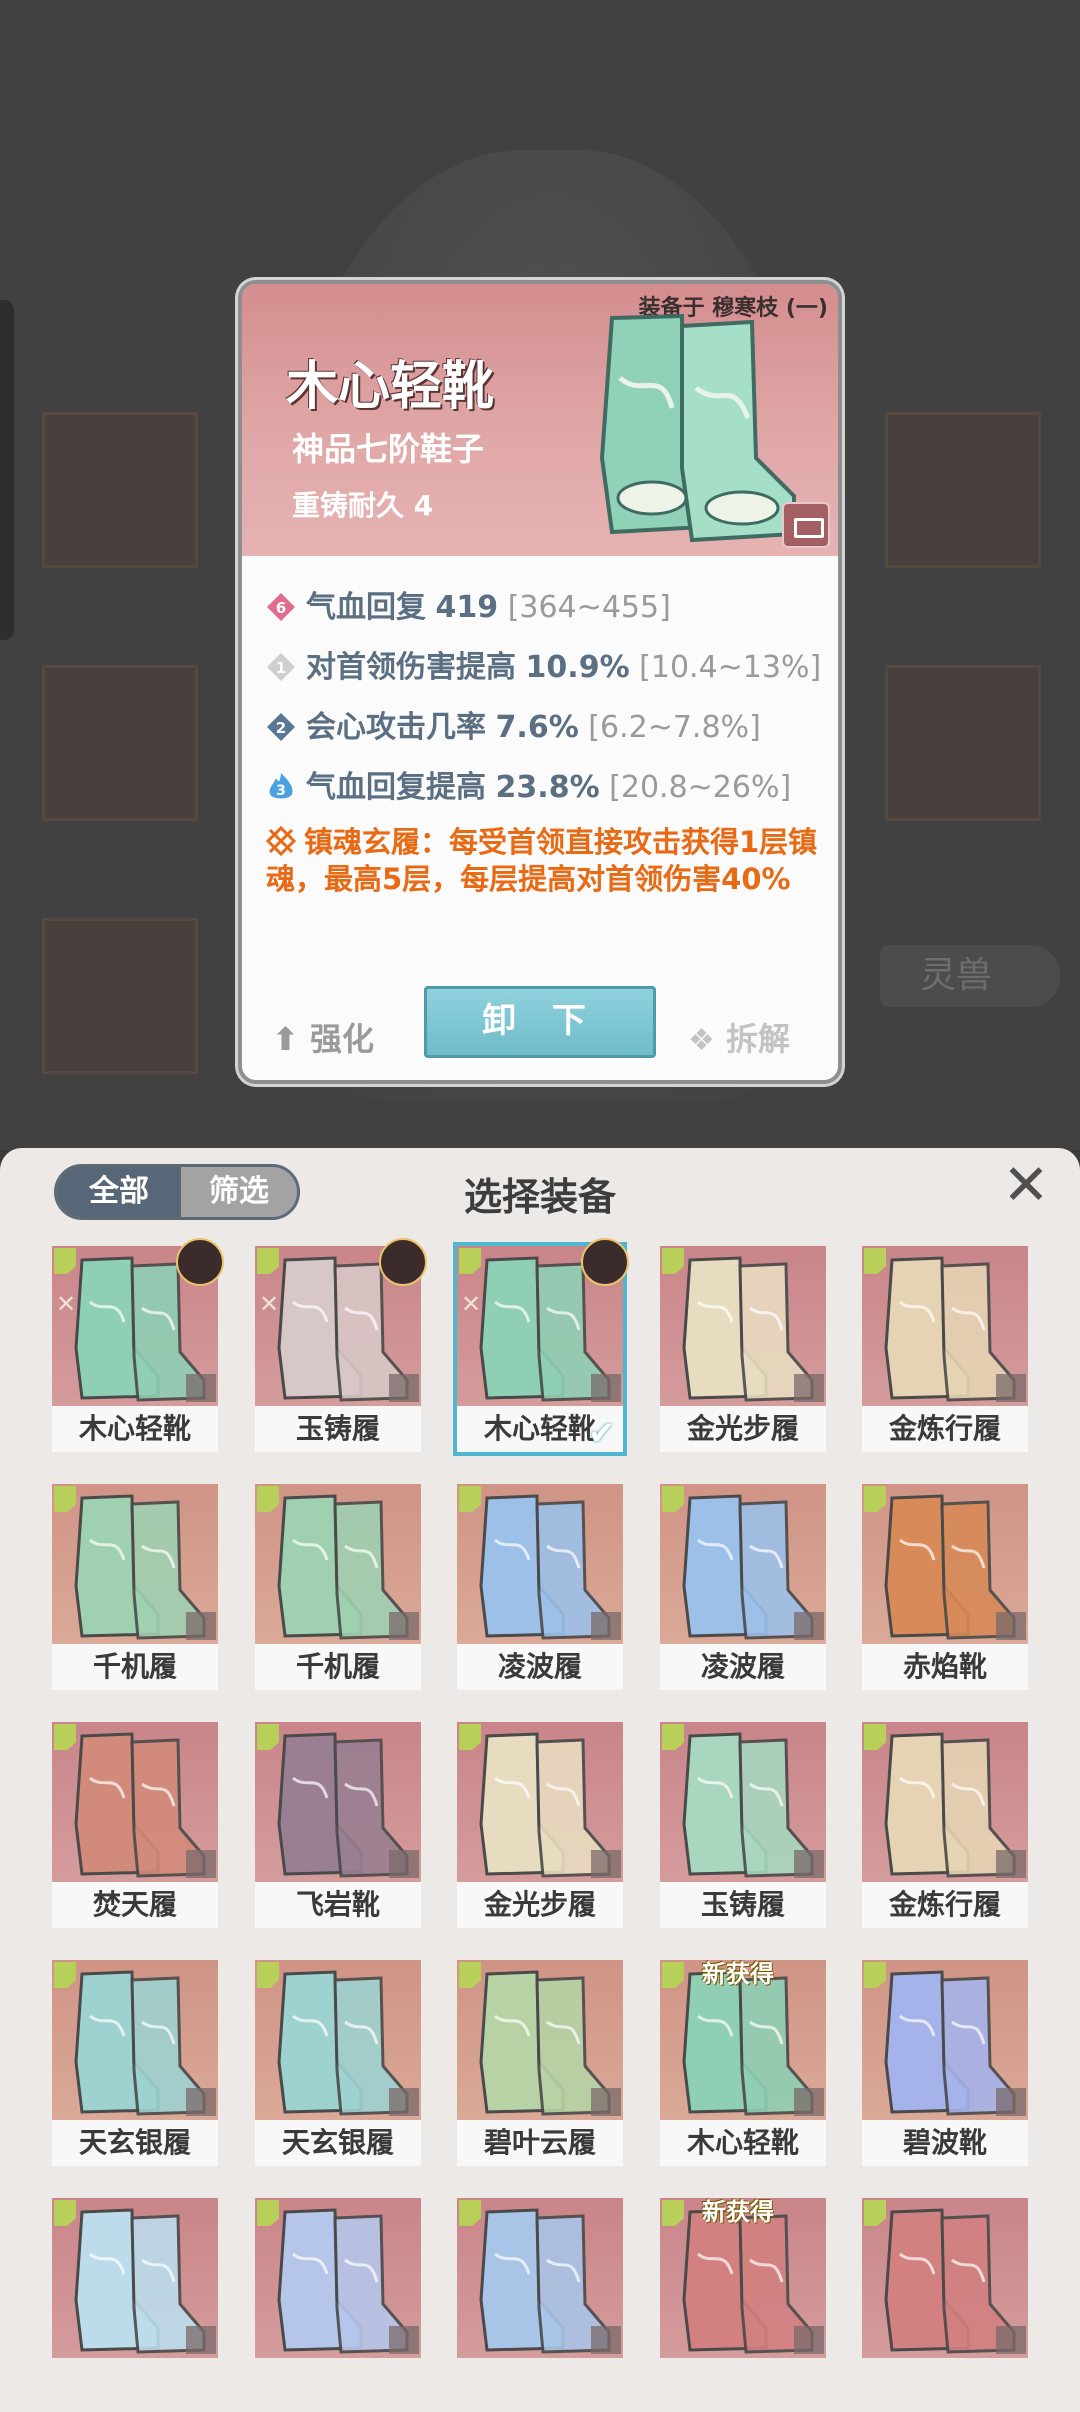 This screenshot has width=1080, height=2412. What do you see at coordinates (7, 470) in the screenshot?
I see `side-handle` at bounding box center [7, 470].